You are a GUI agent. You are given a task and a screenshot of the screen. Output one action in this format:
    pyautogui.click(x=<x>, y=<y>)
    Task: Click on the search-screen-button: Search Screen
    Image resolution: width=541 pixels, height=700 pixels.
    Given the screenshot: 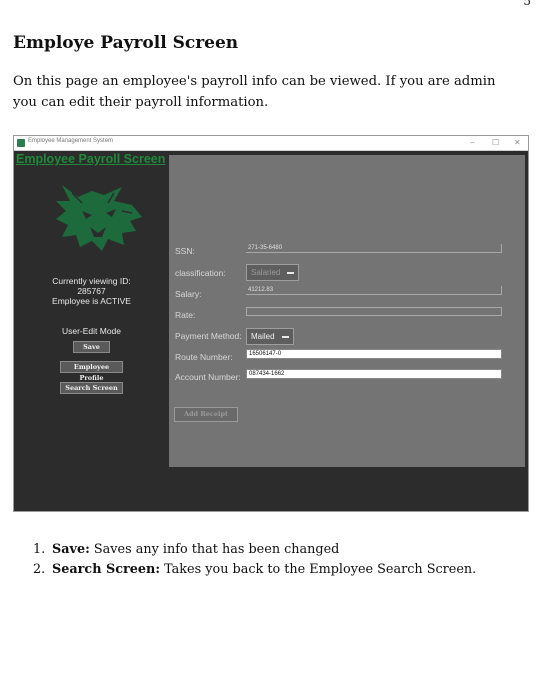 What is the action you would take?
    pyautogui.click(x=91, y=388)
    